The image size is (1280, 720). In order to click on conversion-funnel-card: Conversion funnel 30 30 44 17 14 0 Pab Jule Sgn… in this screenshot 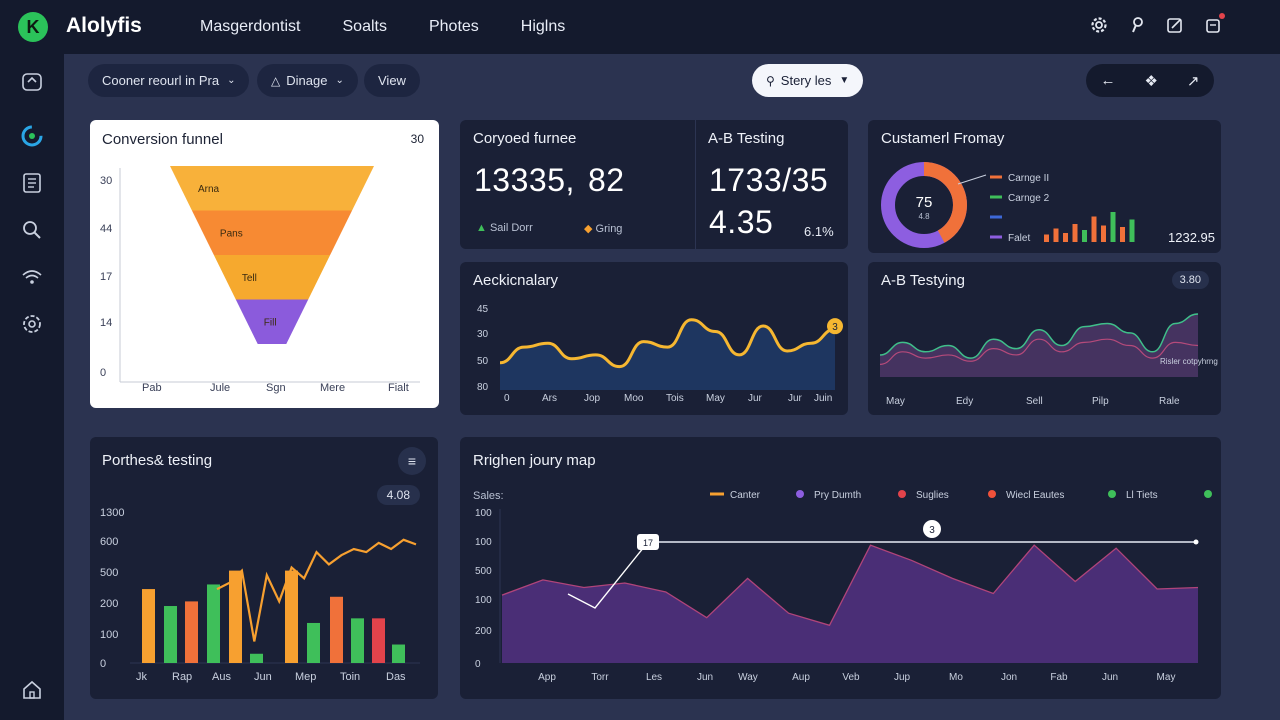, I will do `click(264, 264)`.